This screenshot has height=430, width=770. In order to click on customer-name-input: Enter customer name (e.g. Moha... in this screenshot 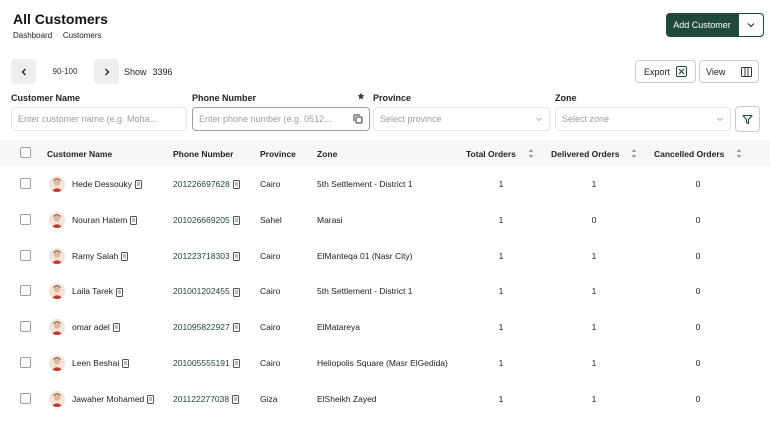, I will do `click(99, 119)`.